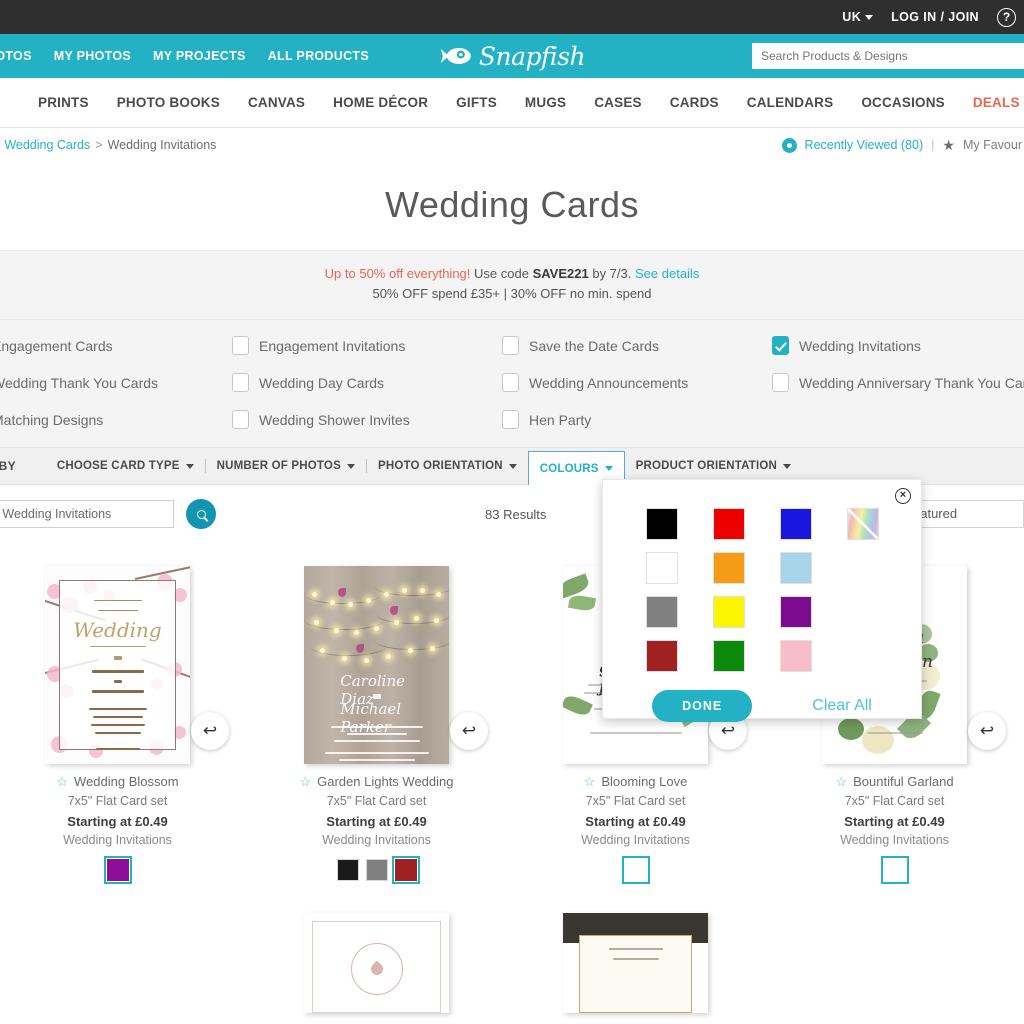 Image resolution: width=1024 pixels, height=1024 pixels. Describe the element at coordinates (667, 273) in the screenshot. I see `see-details-link: See details` at that location.